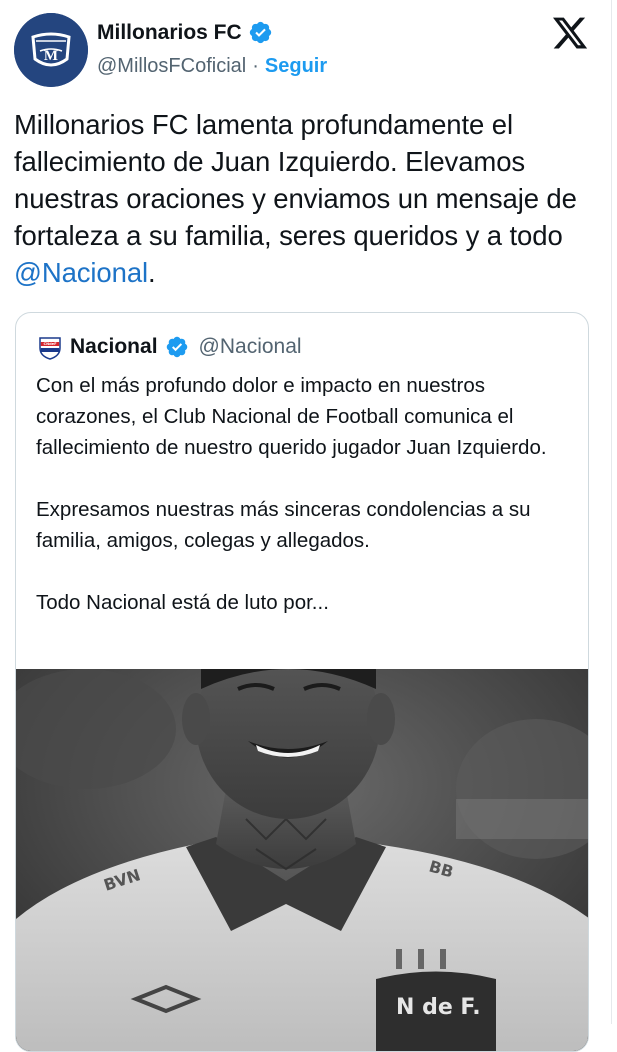  What do you see at coordinates (81, 272) in the screenshot?
I see `mention-link: @Nacional` at bounding box center [81, 272].